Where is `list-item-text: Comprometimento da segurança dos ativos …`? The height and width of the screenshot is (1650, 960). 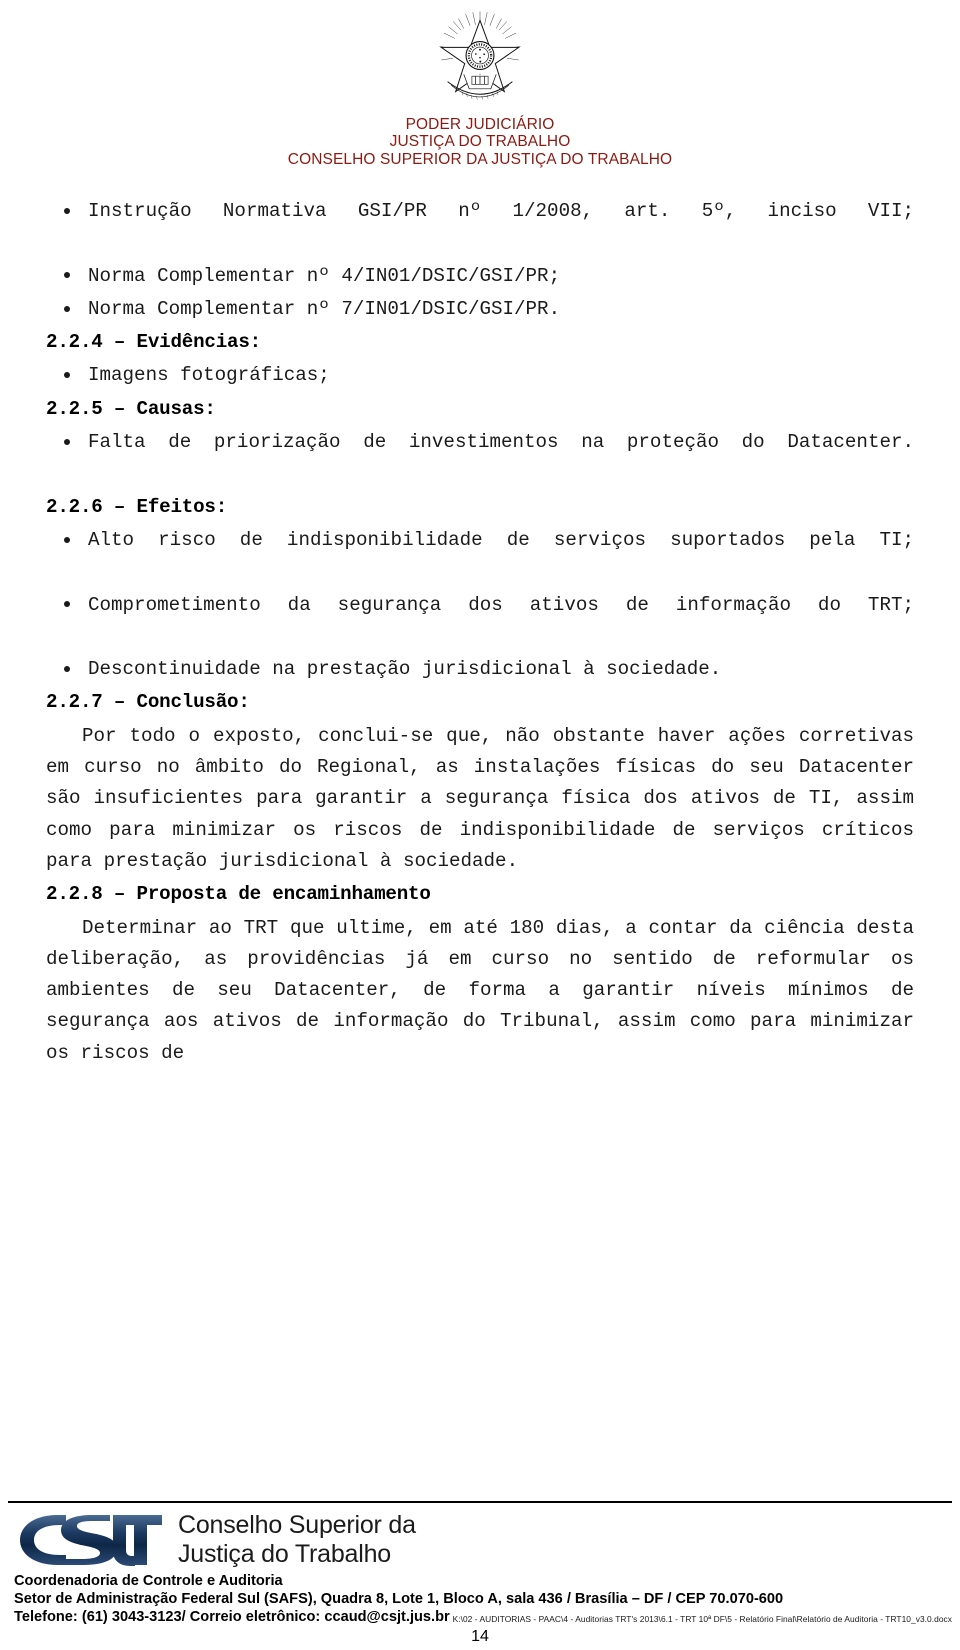 list-item-text: Comprometimento da segurança dos ativos … is located at coordinates (501, 604).